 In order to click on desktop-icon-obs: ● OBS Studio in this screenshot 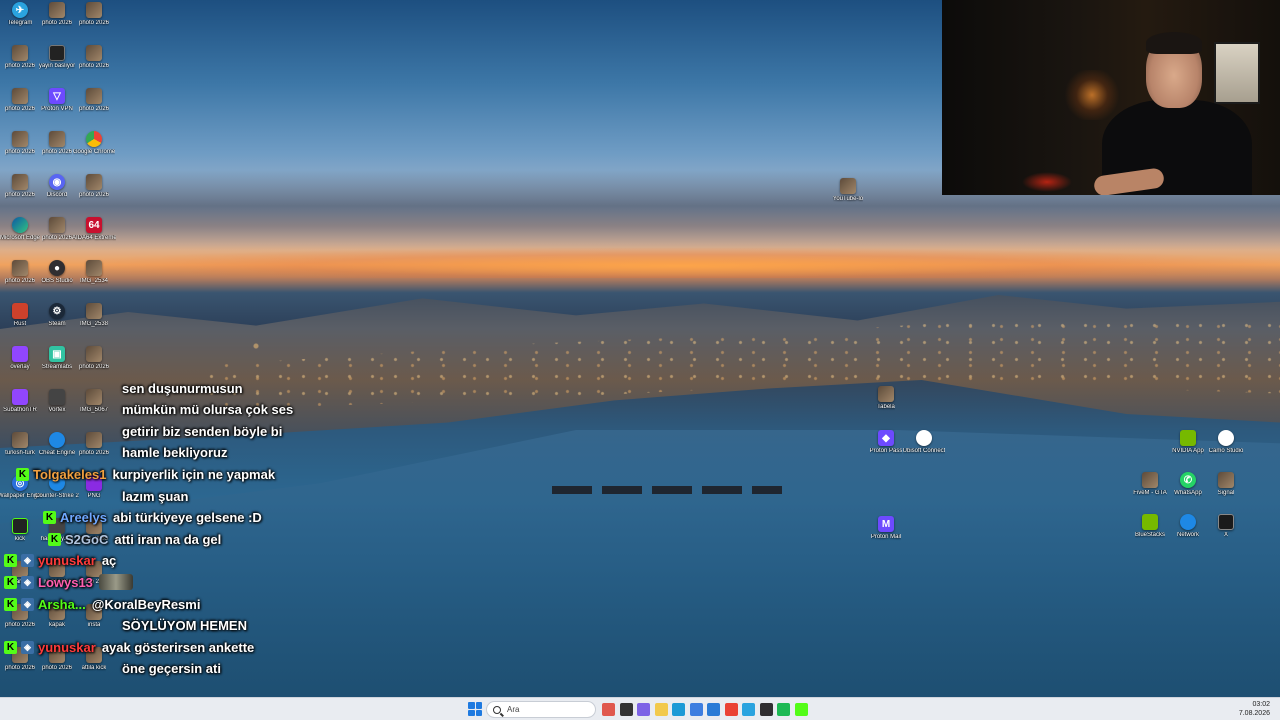, I will do `click(57, 279)`.